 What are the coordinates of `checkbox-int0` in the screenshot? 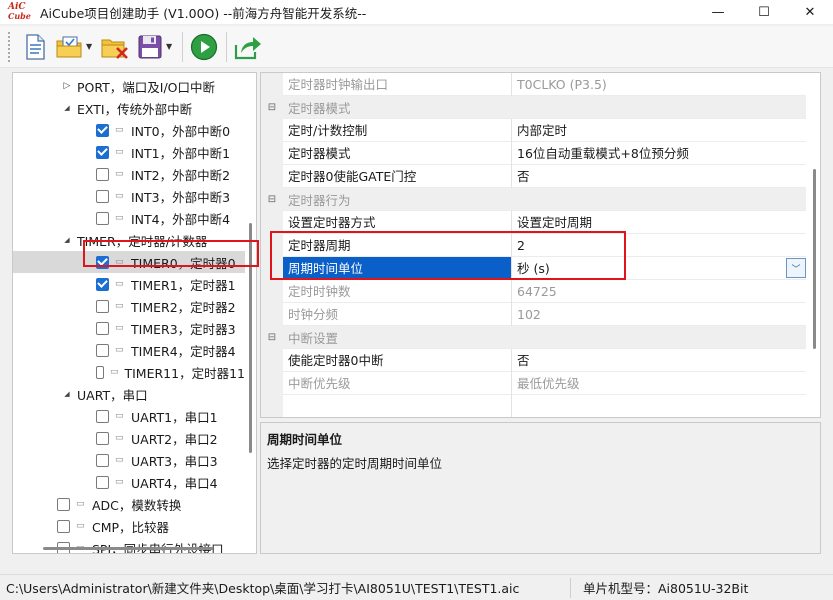 It's located at (102, 130).